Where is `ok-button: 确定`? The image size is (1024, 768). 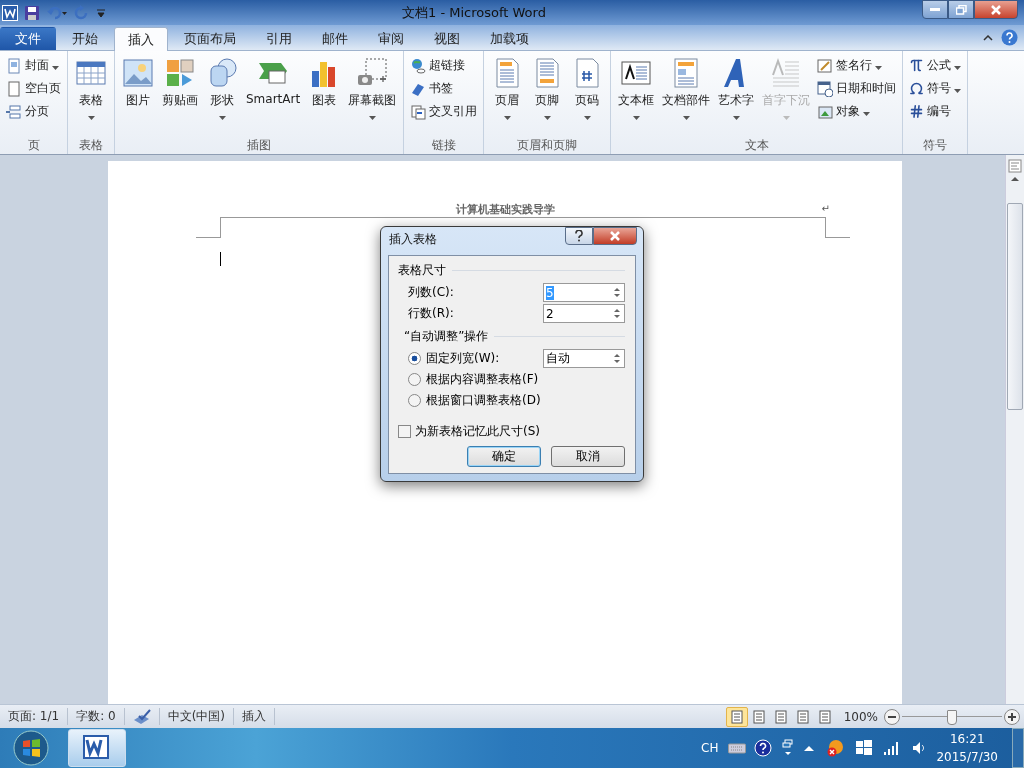 ok-button: 确定 is located at coordinates (504, 456).